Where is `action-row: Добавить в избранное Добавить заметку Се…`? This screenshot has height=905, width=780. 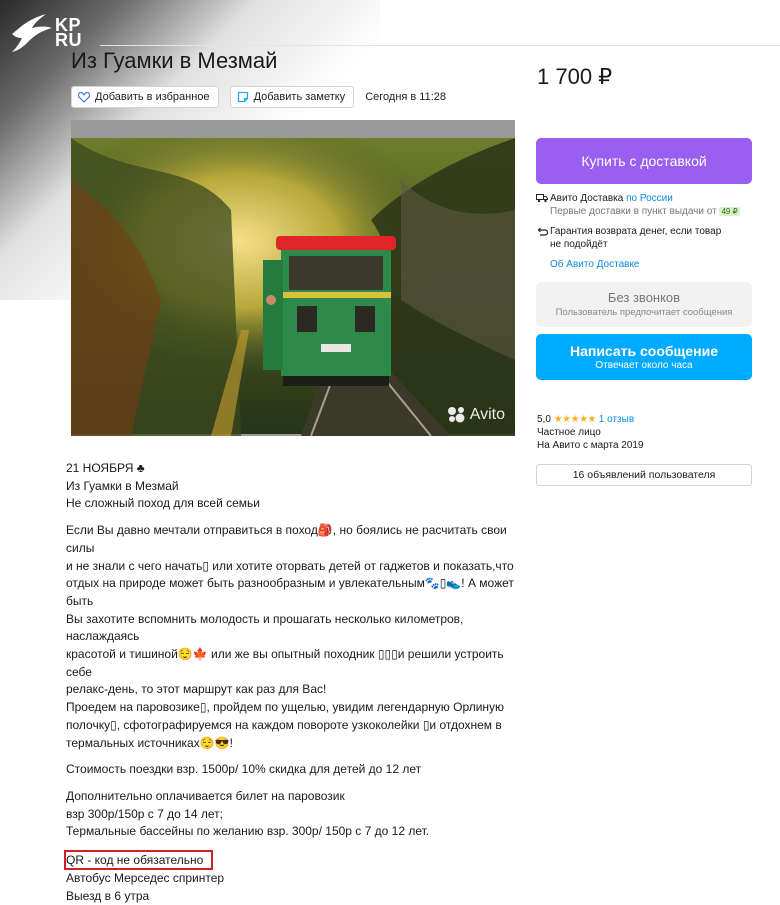 action-row: Добавить в избранное Добавить заметку Се… is located at coordinates (258, 97).